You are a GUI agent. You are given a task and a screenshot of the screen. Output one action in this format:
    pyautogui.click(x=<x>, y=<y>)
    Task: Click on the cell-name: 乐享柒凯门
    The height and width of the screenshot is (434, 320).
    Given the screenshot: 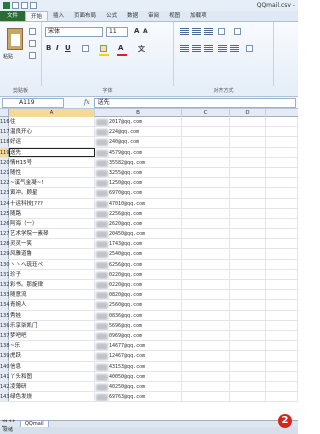 What is the action you would take?
    pyautogui.click(x=52, y=325)
    